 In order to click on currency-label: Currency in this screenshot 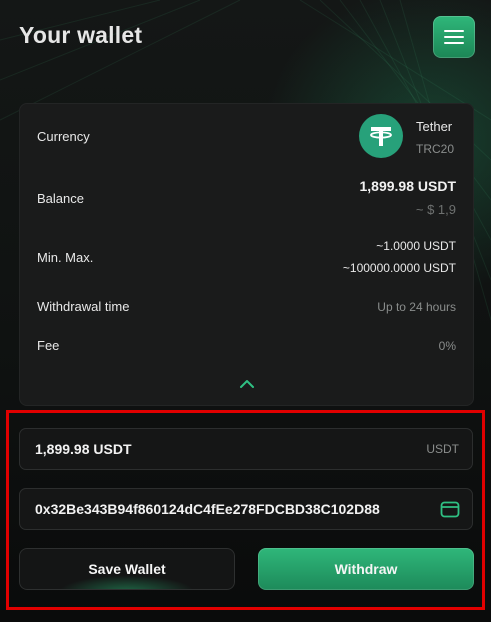, I will do `click(63, 136)`.